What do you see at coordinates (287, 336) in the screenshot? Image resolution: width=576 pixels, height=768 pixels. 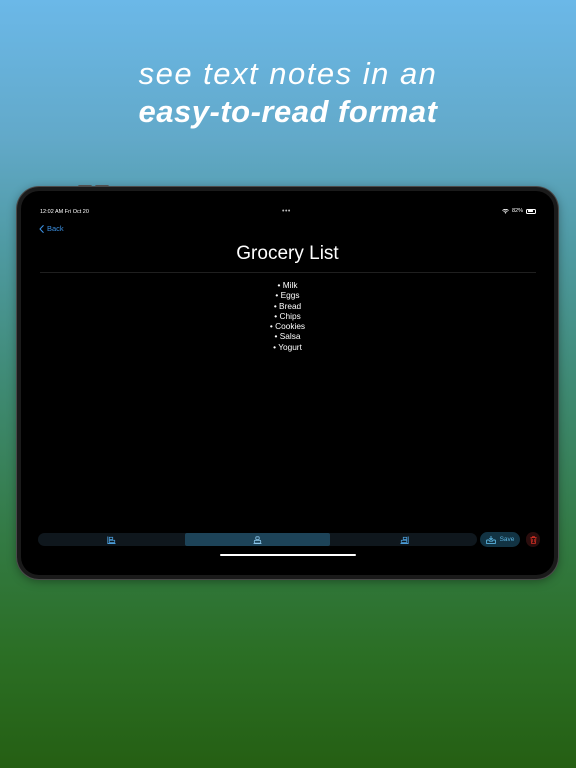 I see `list-item: Salsa` at bounding box center [287, 336].